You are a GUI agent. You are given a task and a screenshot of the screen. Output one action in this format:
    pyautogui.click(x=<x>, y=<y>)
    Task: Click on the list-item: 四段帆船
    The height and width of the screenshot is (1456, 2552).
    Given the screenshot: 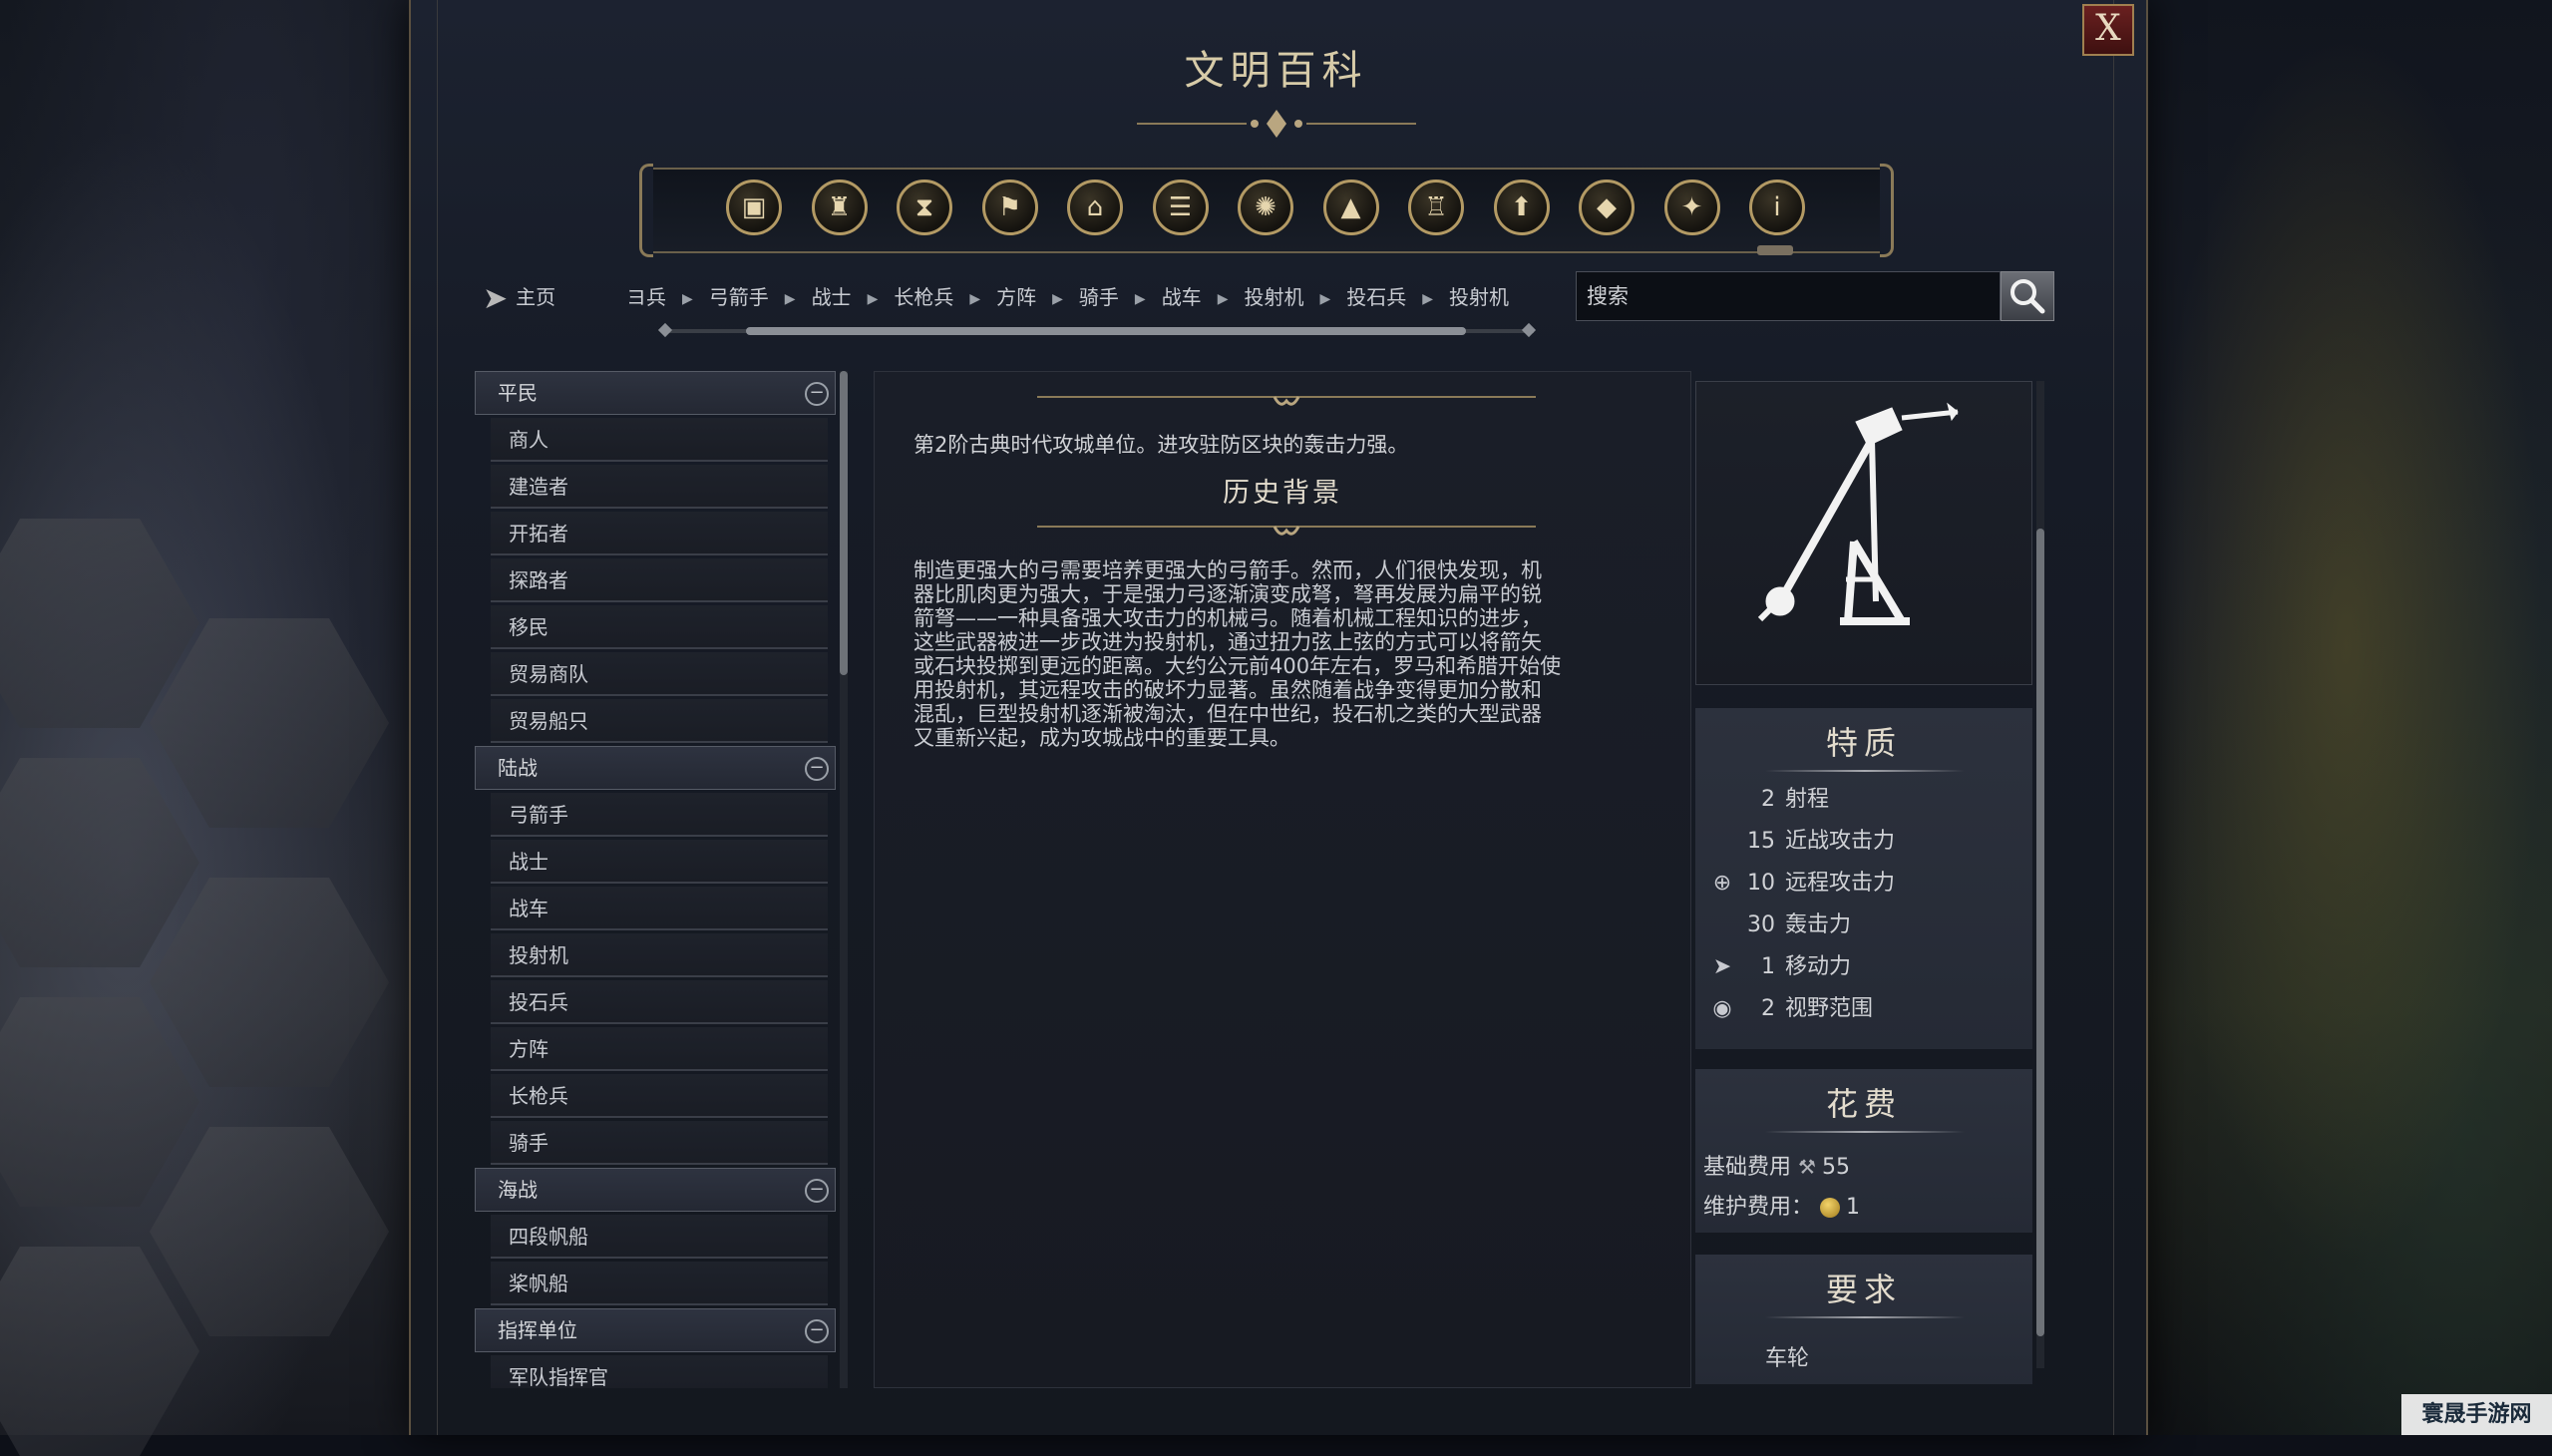 What is the action you would take?
    pyautogui.click(x=659, y=1237)
    